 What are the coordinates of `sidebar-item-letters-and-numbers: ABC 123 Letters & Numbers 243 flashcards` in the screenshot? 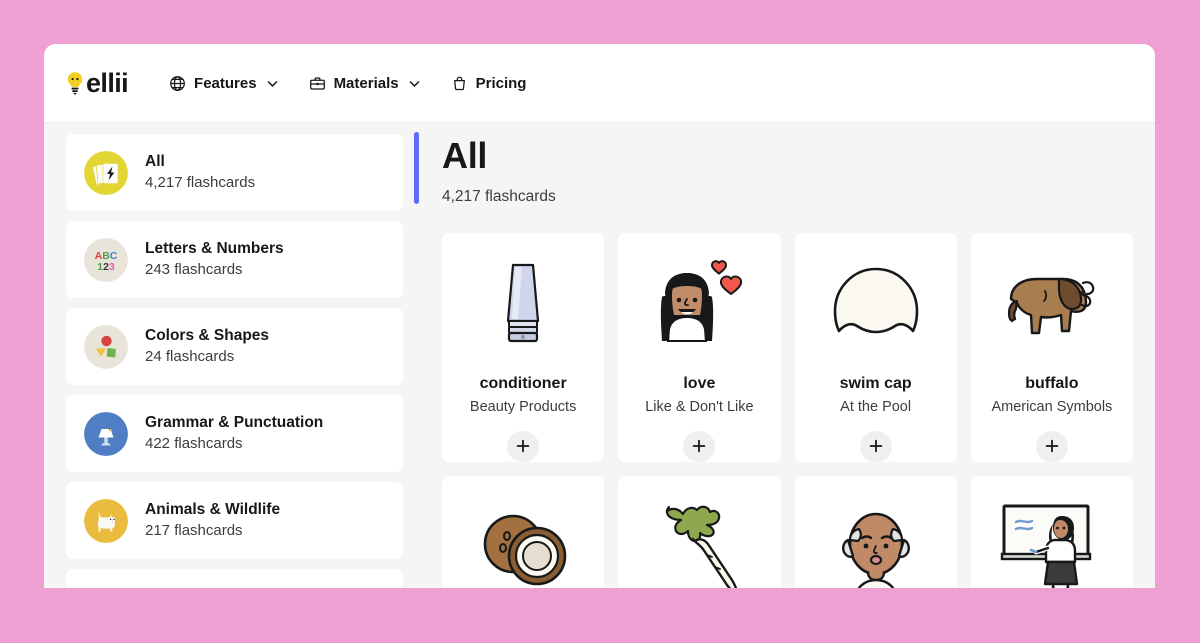 It's located at (234, 259).